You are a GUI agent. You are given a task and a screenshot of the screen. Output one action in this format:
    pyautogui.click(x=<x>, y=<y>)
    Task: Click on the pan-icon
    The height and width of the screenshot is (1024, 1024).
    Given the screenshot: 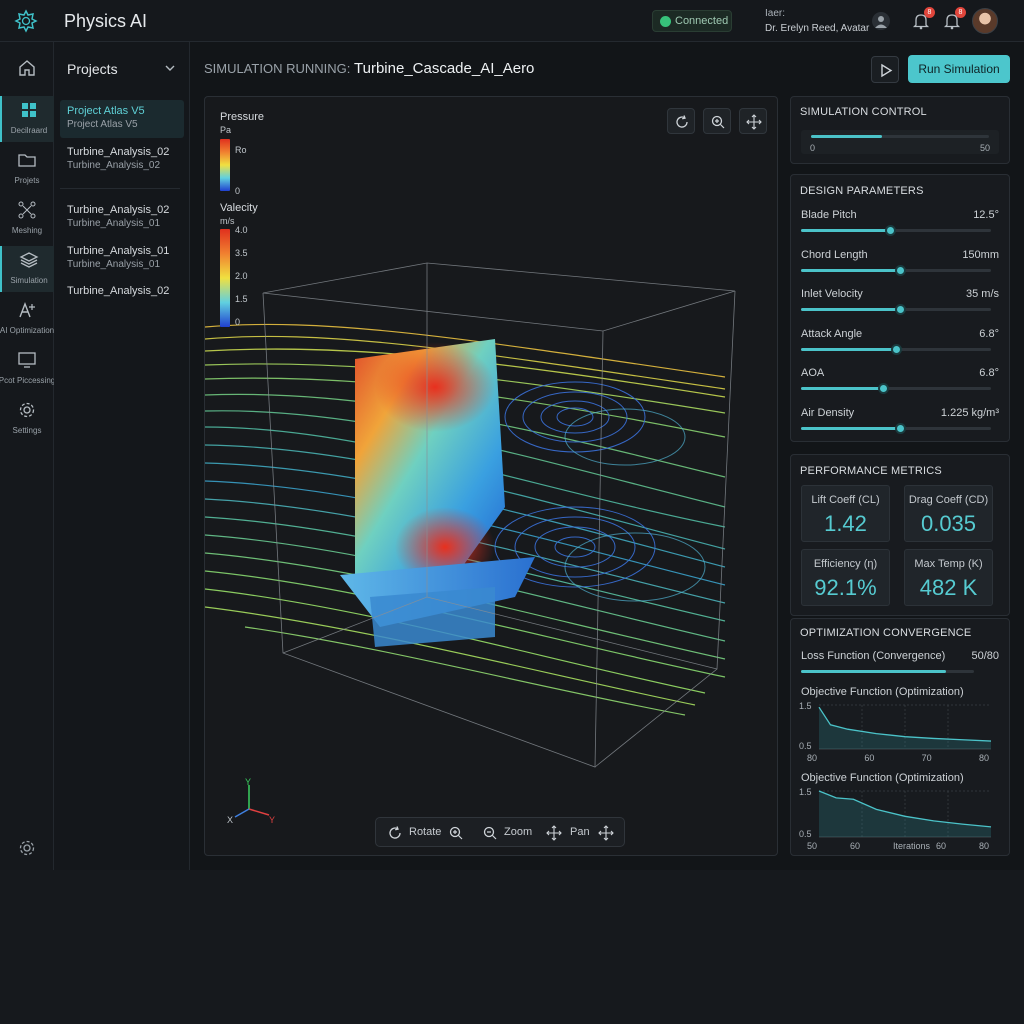 What is the action you would take?
    pyautogui.click(x=554, y=833)
    